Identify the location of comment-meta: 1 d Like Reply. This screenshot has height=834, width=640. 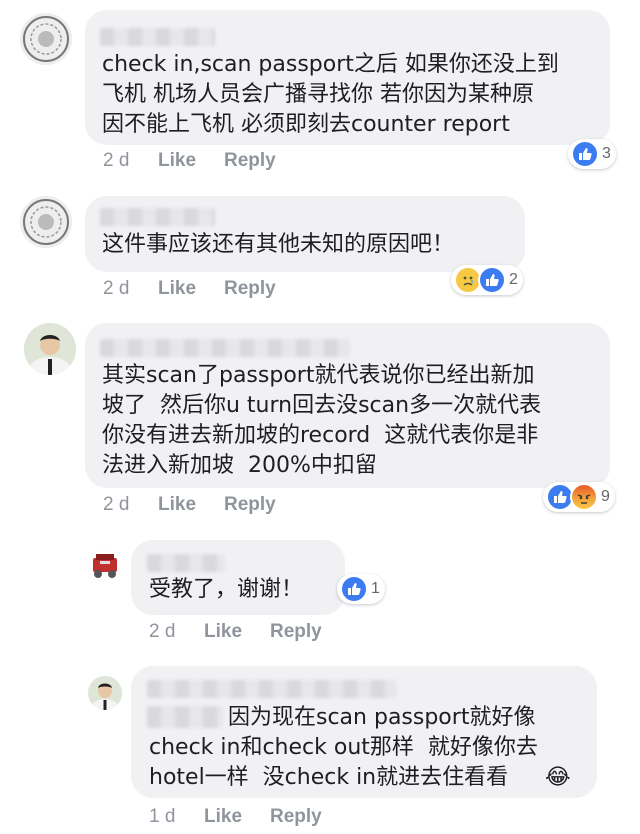
(235, 817).